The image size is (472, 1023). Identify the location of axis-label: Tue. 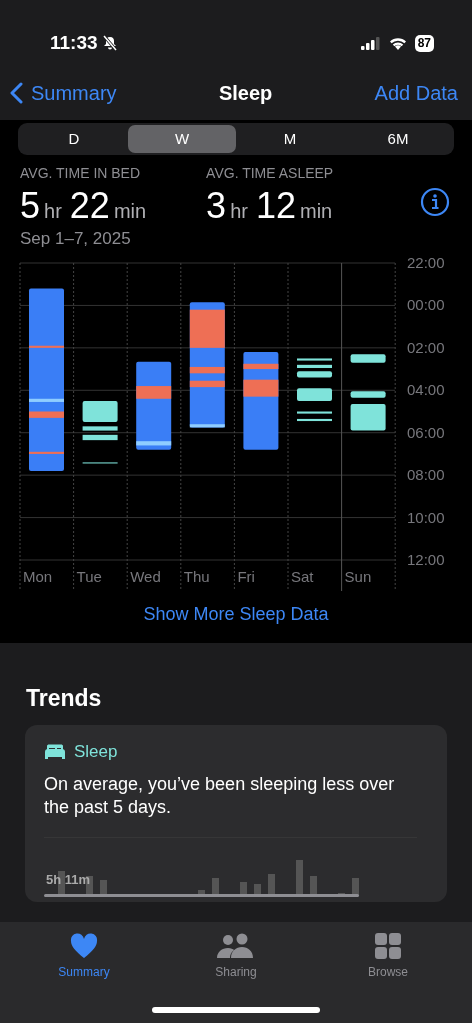
(89, 576).